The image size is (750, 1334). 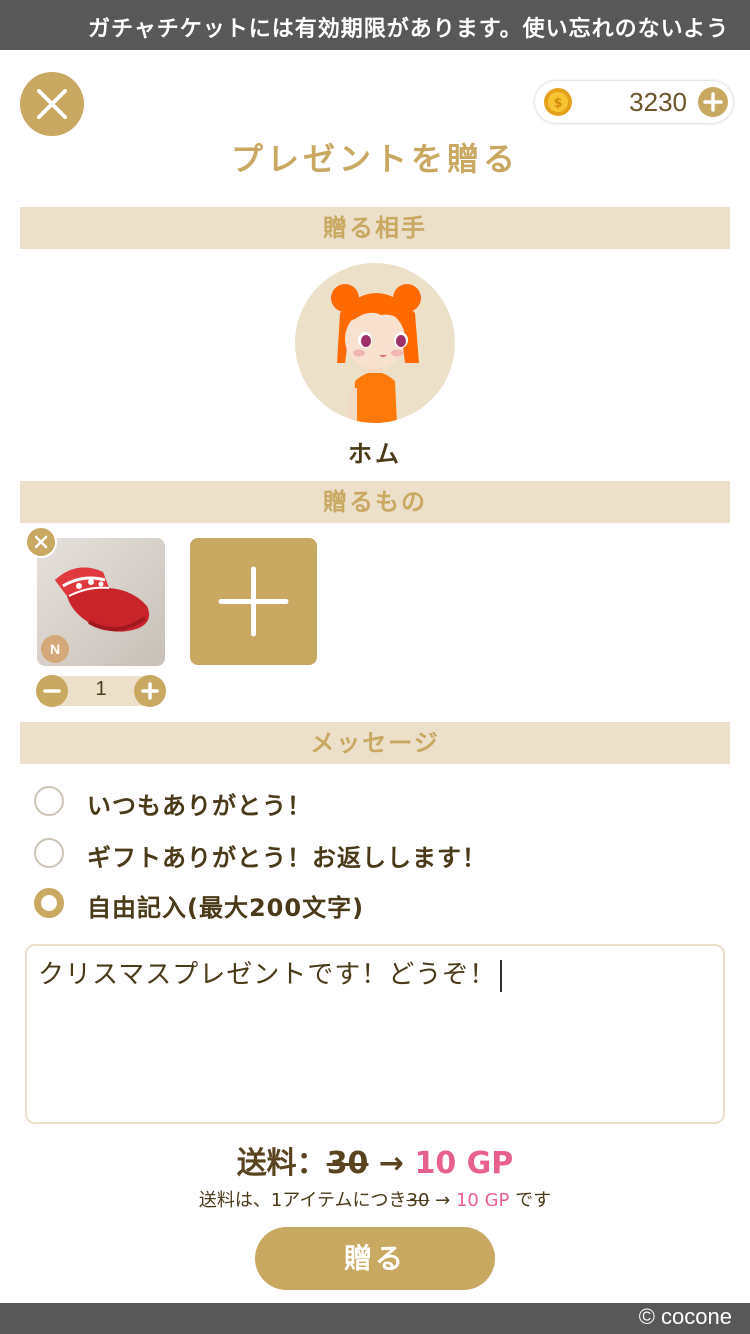 I want to click on coin-balance: $ 3230, so click(x=634, y=102).